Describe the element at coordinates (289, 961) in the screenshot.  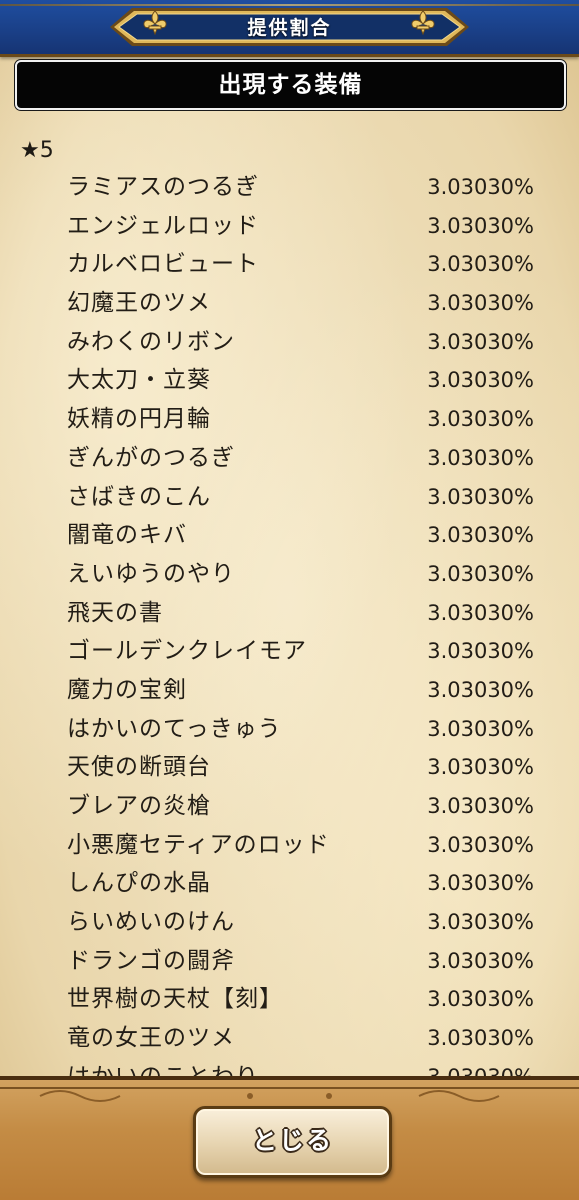
I see `list-item: ドランゴの闘斧 3.03030%` at that location.